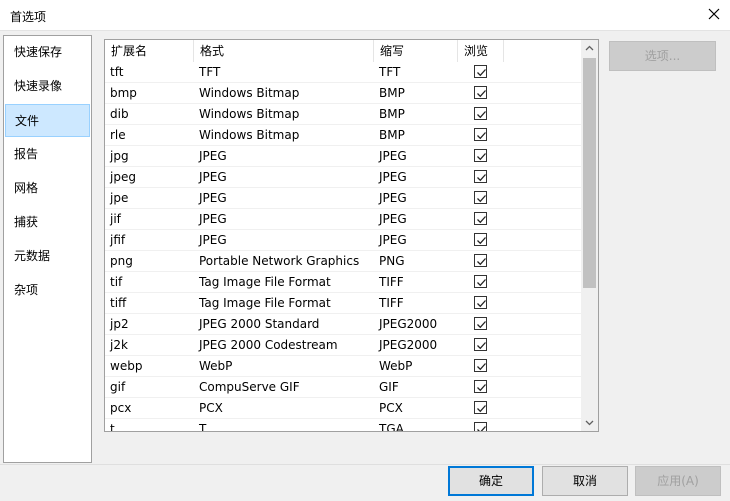  Describe the element at coordinates (343, 240) in the screenshot. I see `table-row: jfif JPEG JPEG` at that location.